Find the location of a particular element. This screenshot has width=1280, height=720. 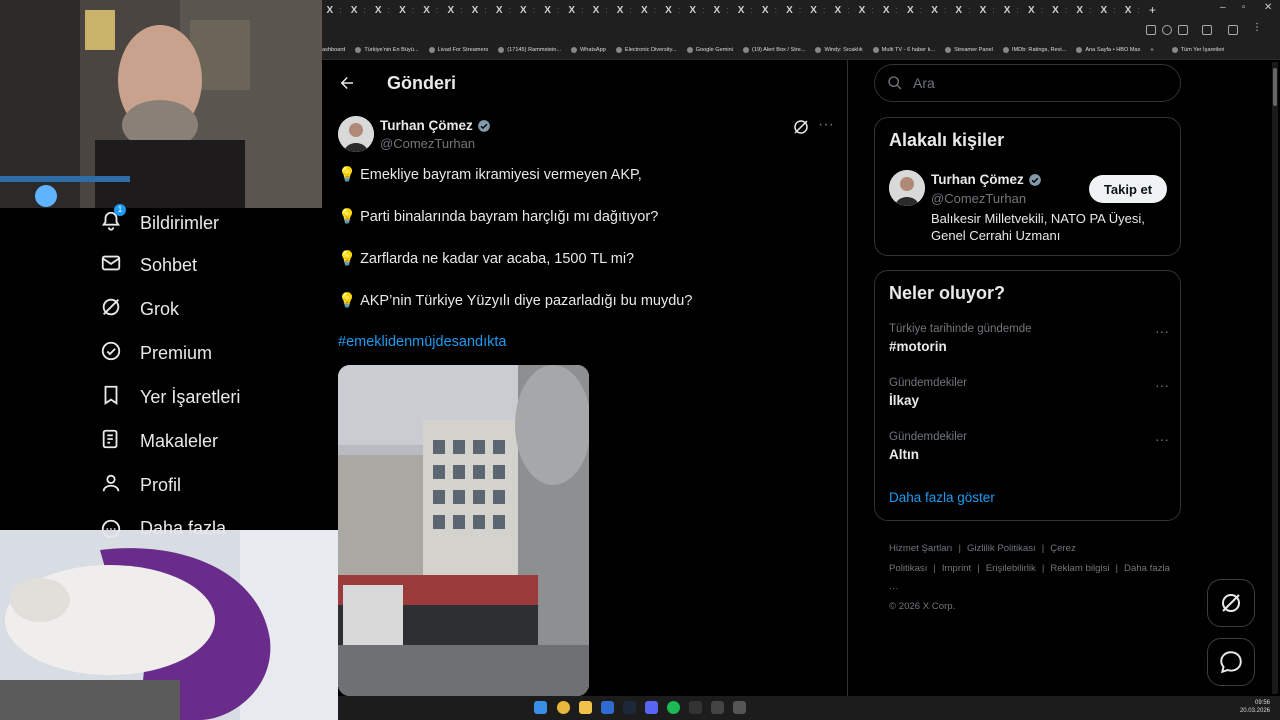

footer-link: Hizmet Şartları is located at coordinates (920, 548).